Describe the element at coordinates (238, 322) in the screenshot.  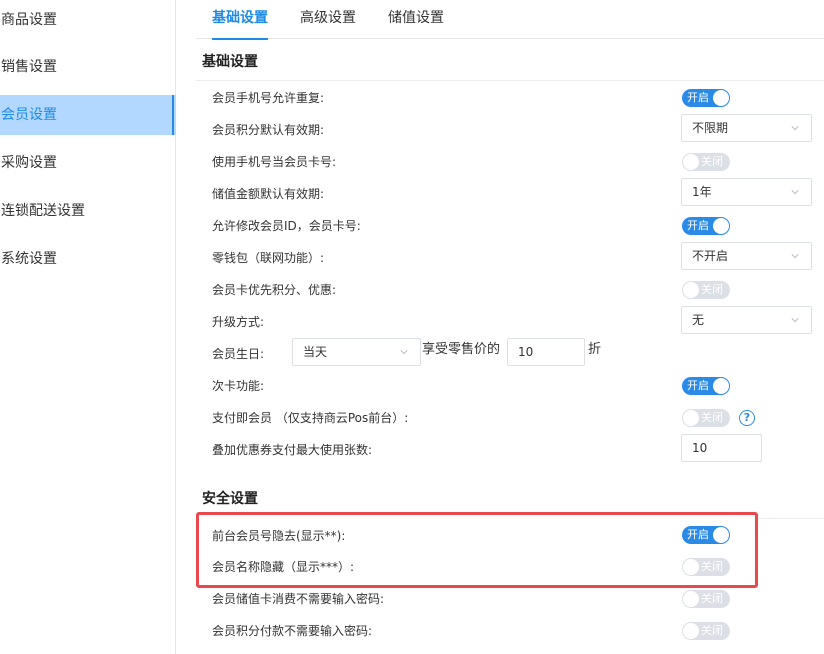
I see `label-upgrade: 升级方式:` at that location.